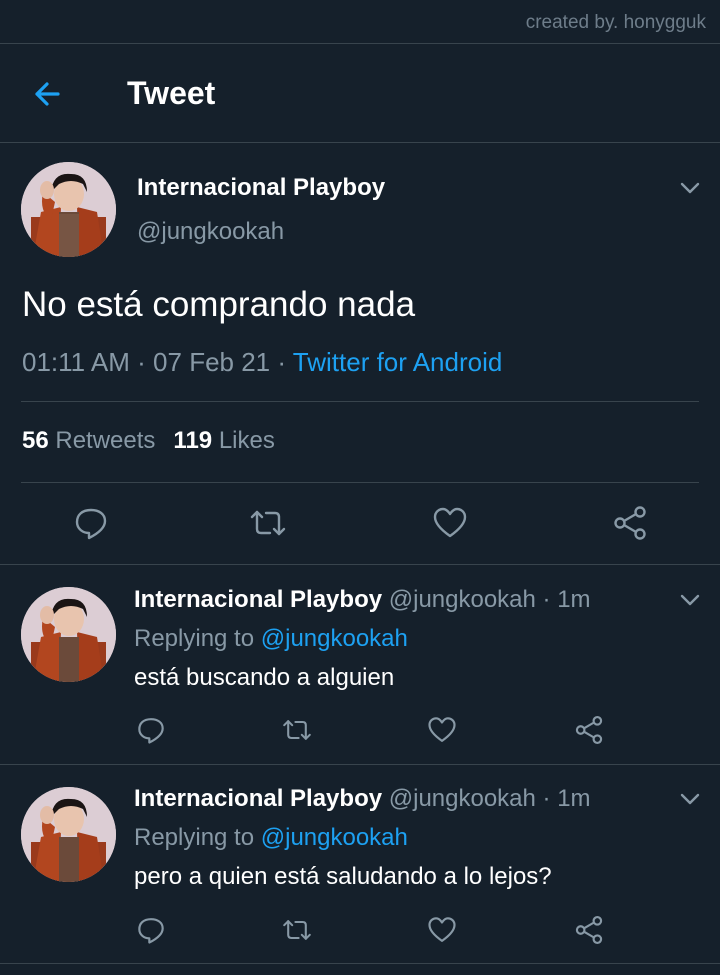 Image resolution: width=720 pixels, height=975 pixels. I want to click on arrow-left-icon, so click(47, 94).